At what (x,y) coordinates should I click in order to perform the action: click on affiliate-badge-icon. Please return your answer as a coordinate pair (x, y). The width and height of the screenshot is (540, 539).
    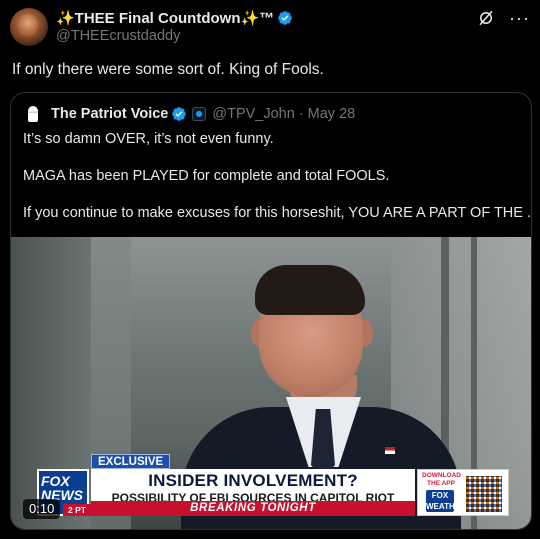
    Looking at the image, I should click on (199, 114).